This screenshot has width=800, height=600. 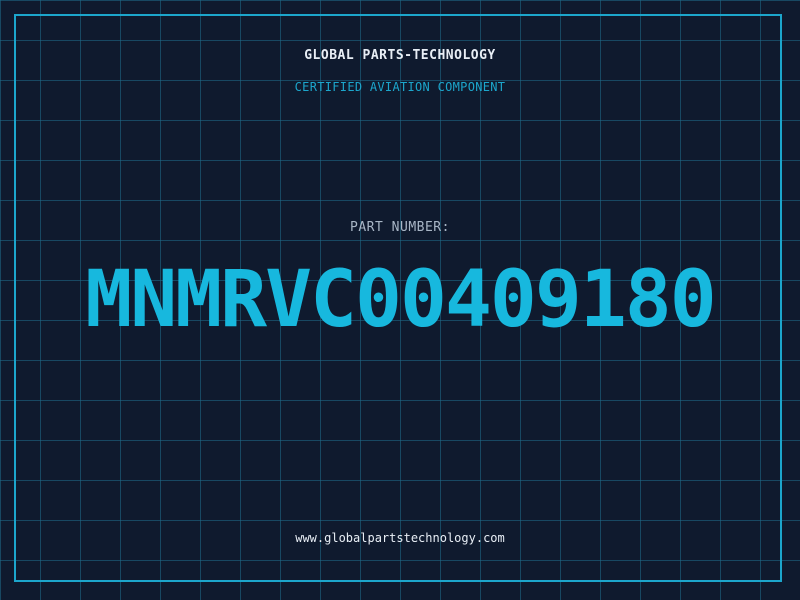 I want to click on part-number-label: PART NUMBER:, so click(x=400, y=227).